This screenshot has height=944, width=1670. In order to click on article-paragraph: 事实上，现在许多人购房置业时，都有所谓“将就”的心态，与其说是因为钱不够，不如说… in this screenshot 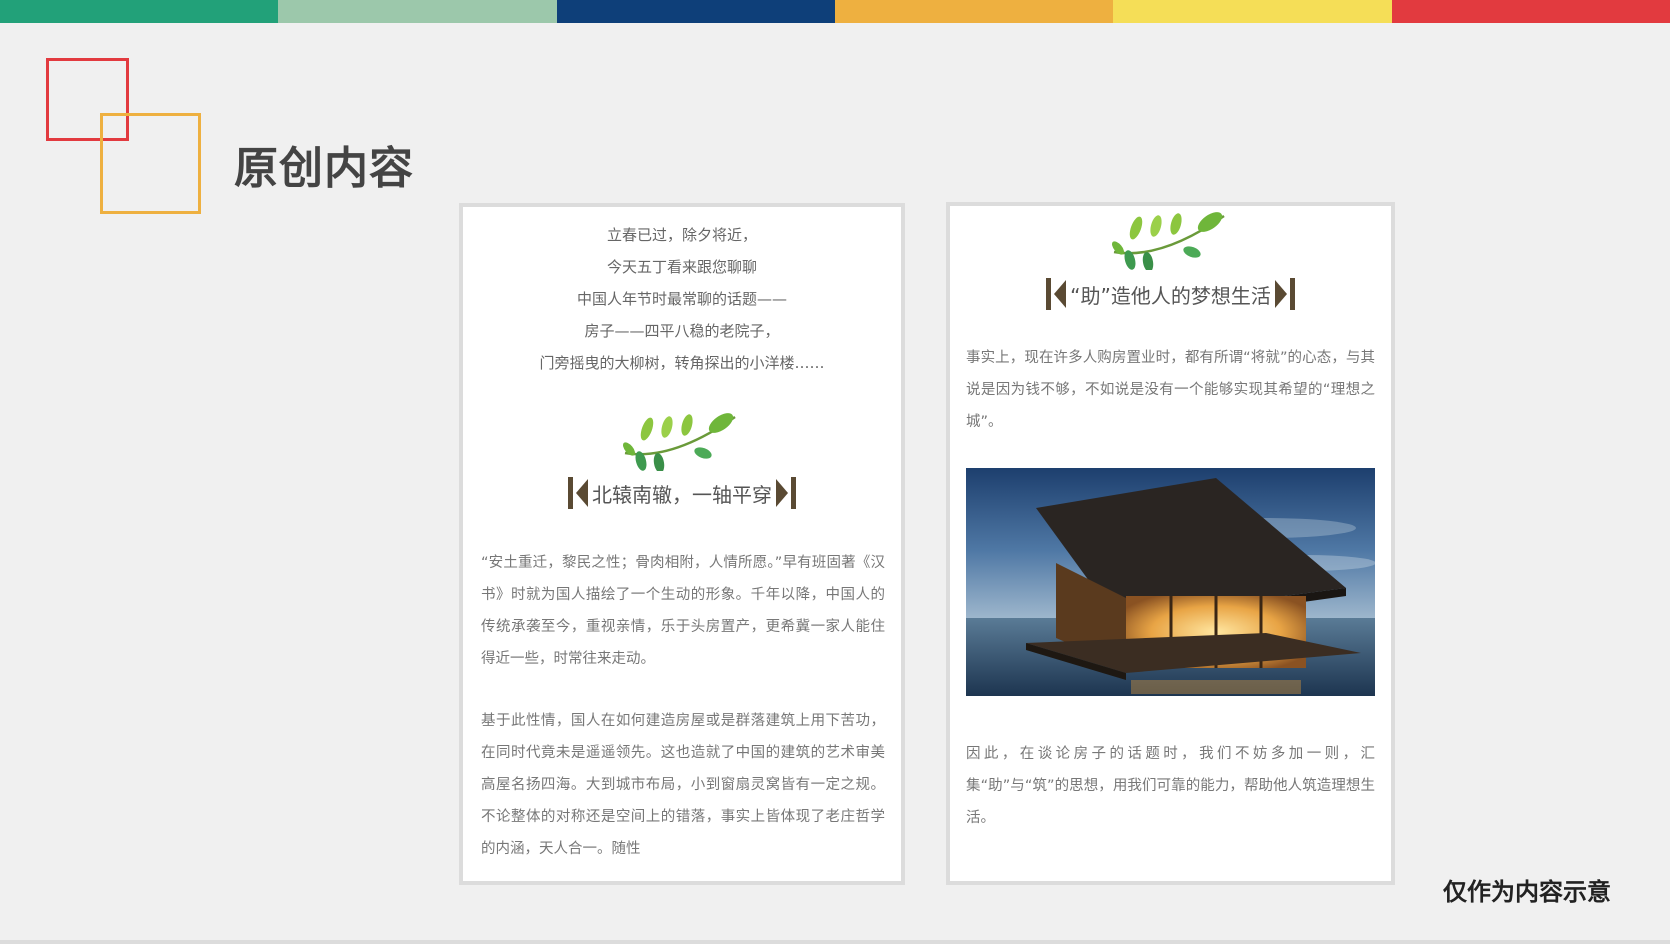, I will do `click(1170, 390)`.